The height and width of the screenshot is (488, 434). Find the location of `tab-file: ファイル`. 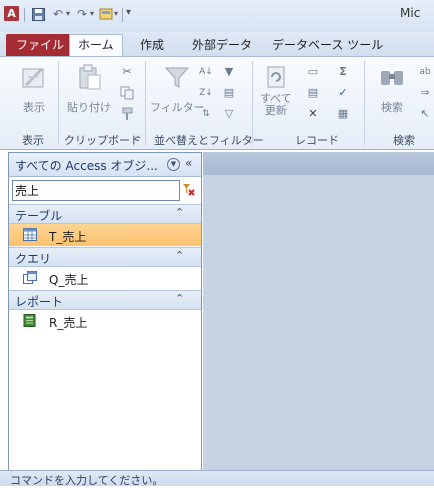

tab-file: ファイル is located at coordinates (40, 45).